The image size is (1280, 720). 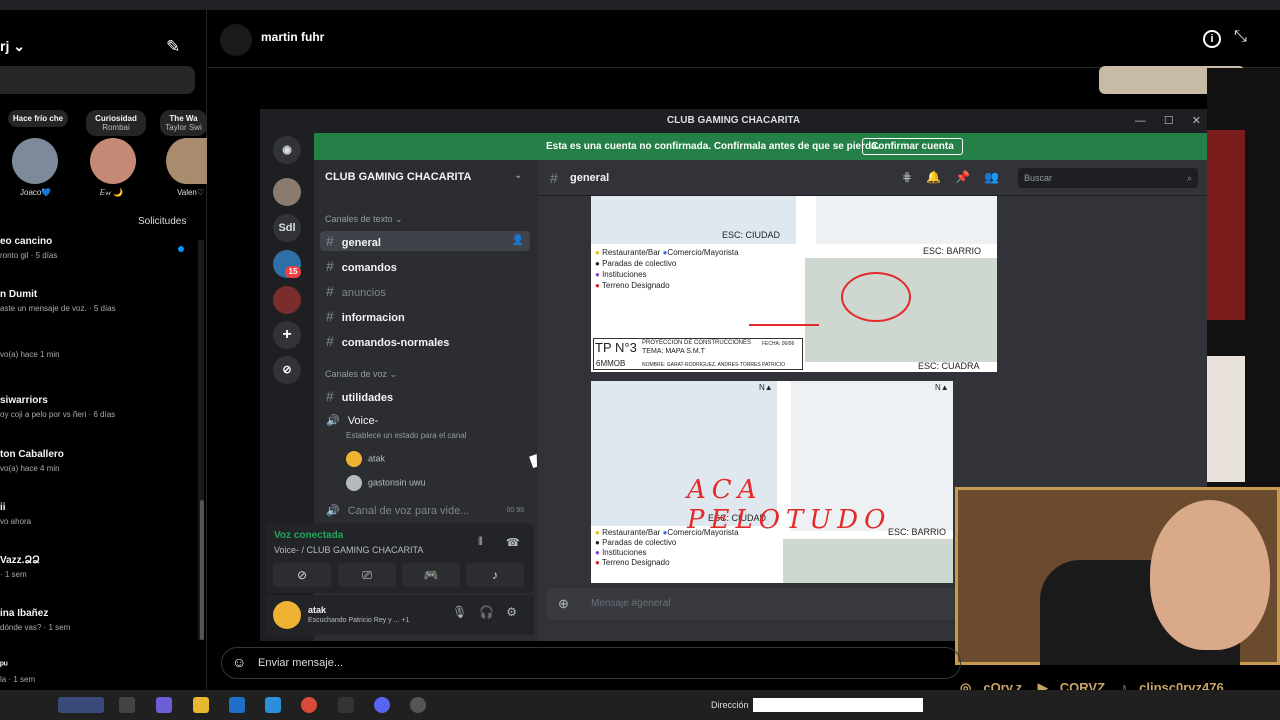 I want to click on chat-row: ina Ibañez dónde vas? · 1 sem, so click(x=100, y=620).